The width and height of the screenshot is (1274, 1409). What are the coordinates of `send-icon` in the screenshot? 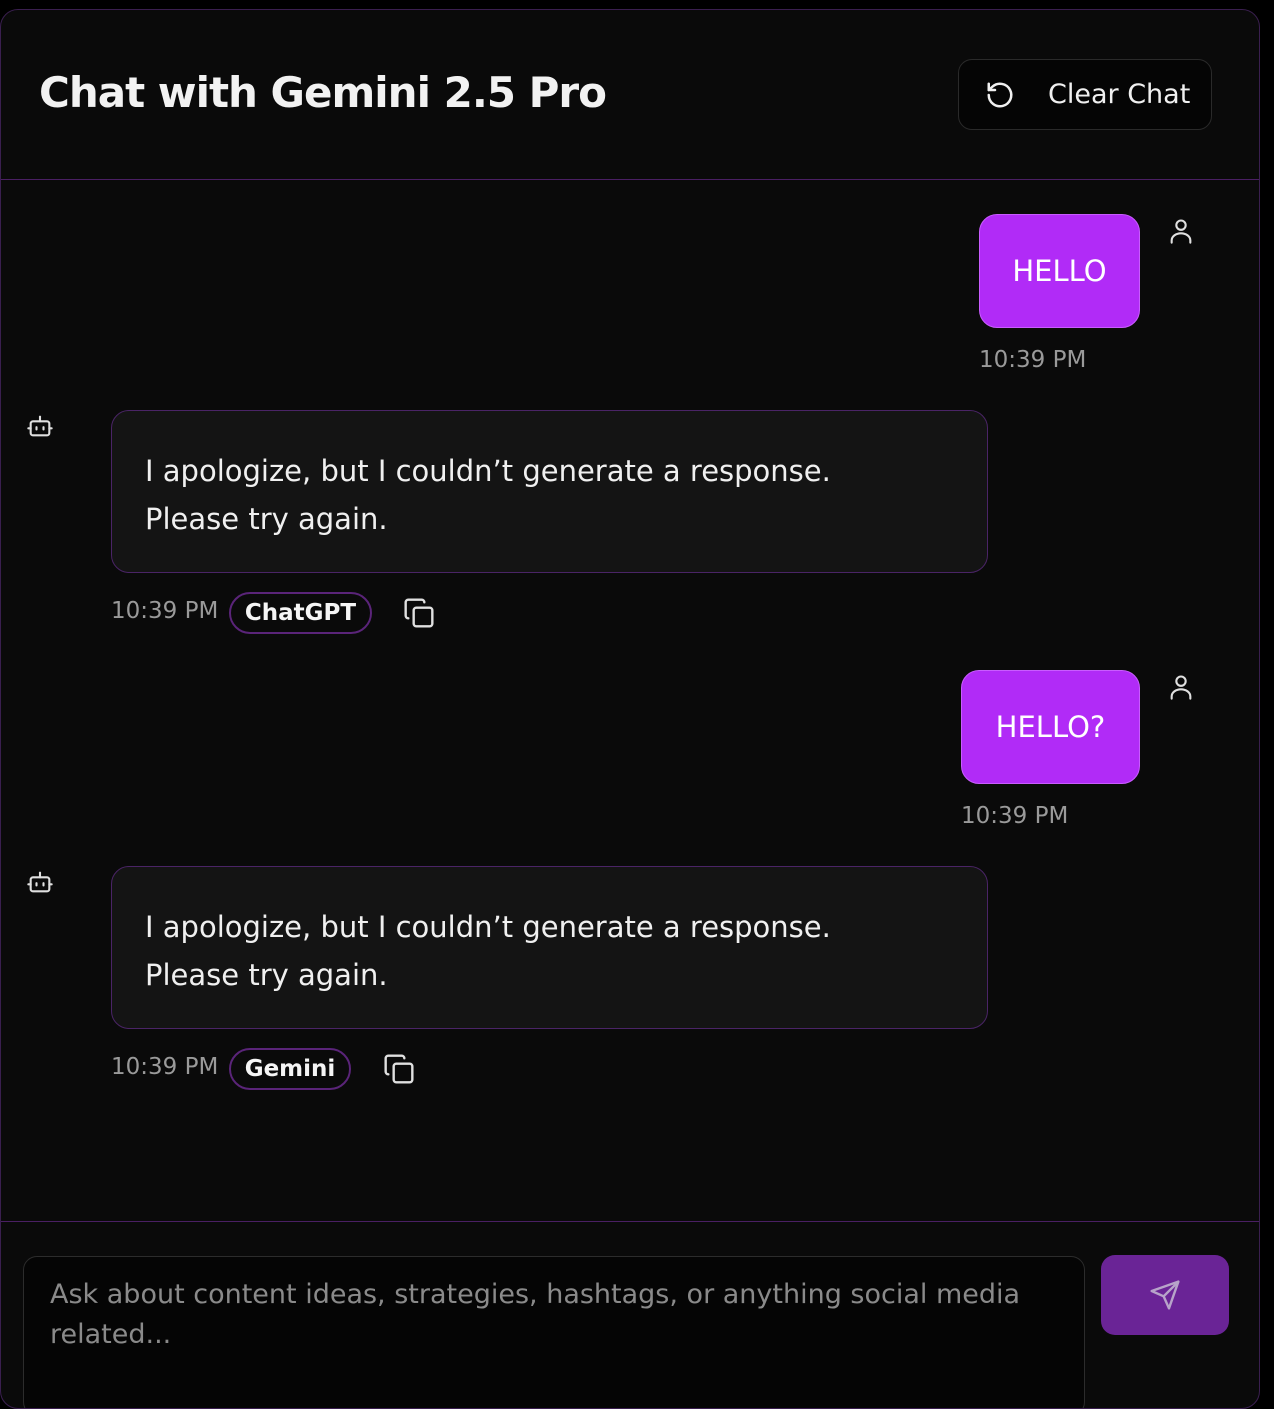 It's located at (1165, 1295).